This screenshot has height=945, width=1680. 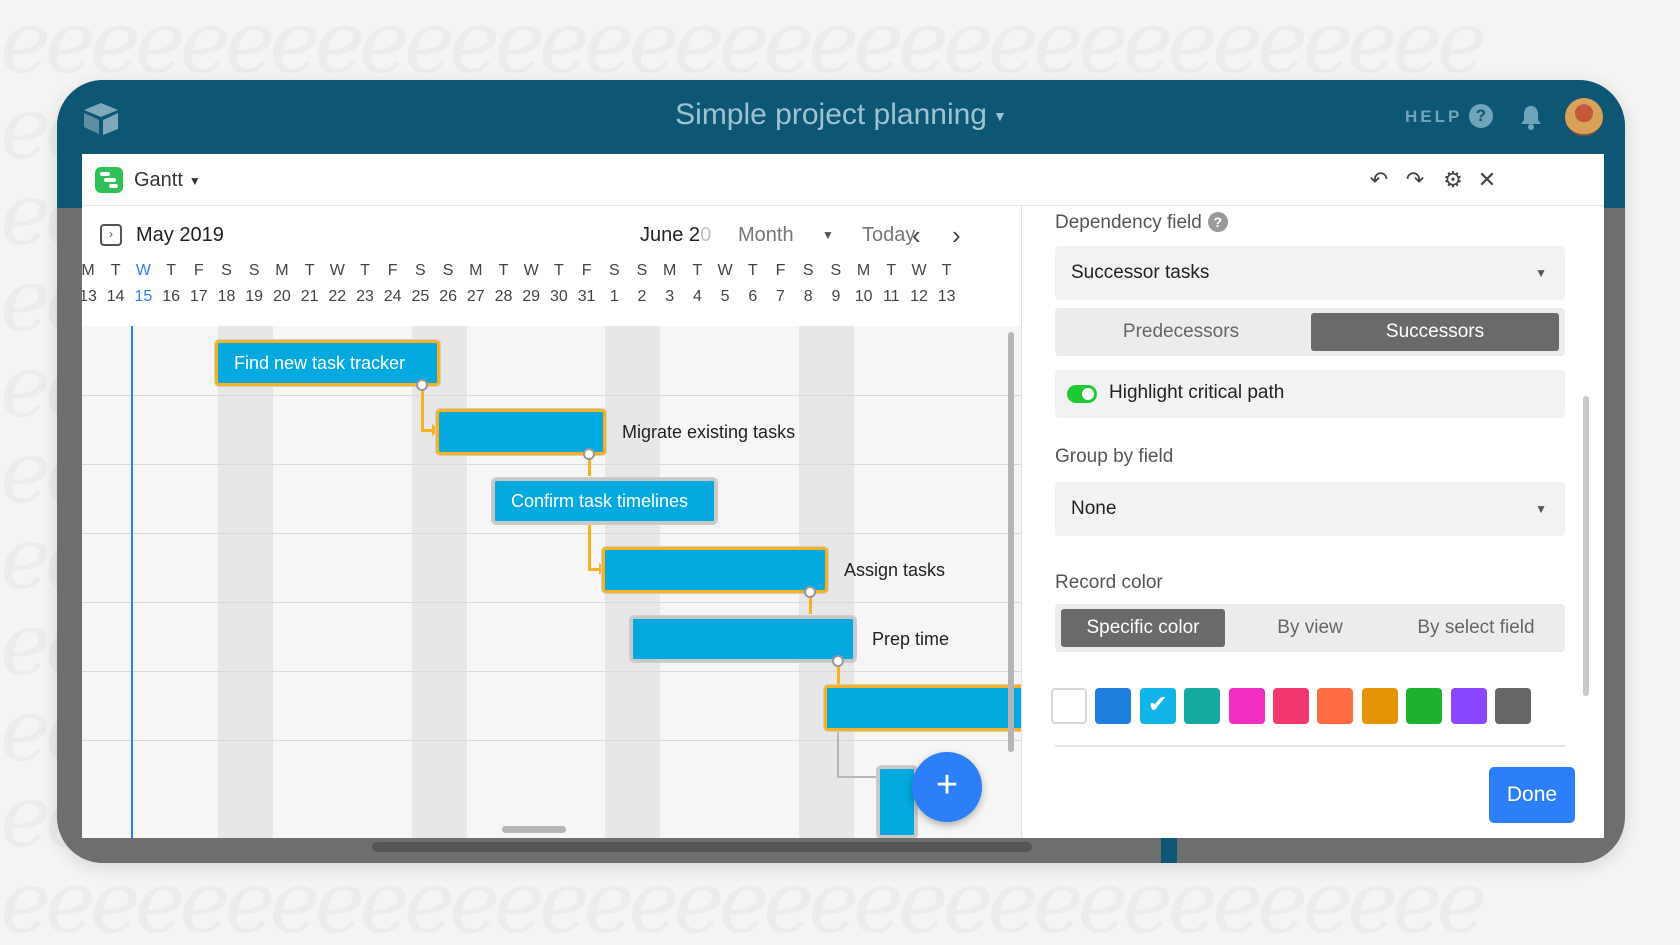 What do you see at coordinates (309, 296) in the screenshot?
I see `date-label: 21` at bounding box center [309, 296].